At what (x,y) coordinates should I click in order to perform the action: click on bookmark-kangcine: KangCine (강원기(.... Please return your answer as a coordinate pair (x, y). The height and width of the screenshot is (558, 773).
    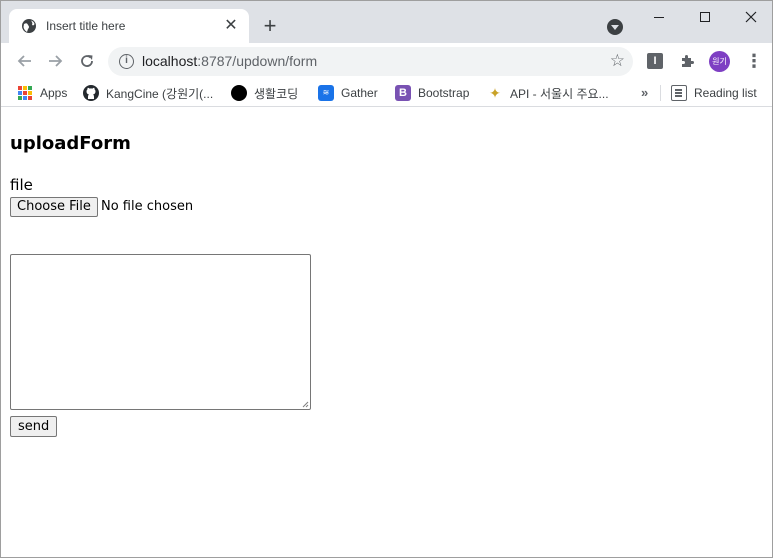
    Looking at the image, I should click on (148, 93).